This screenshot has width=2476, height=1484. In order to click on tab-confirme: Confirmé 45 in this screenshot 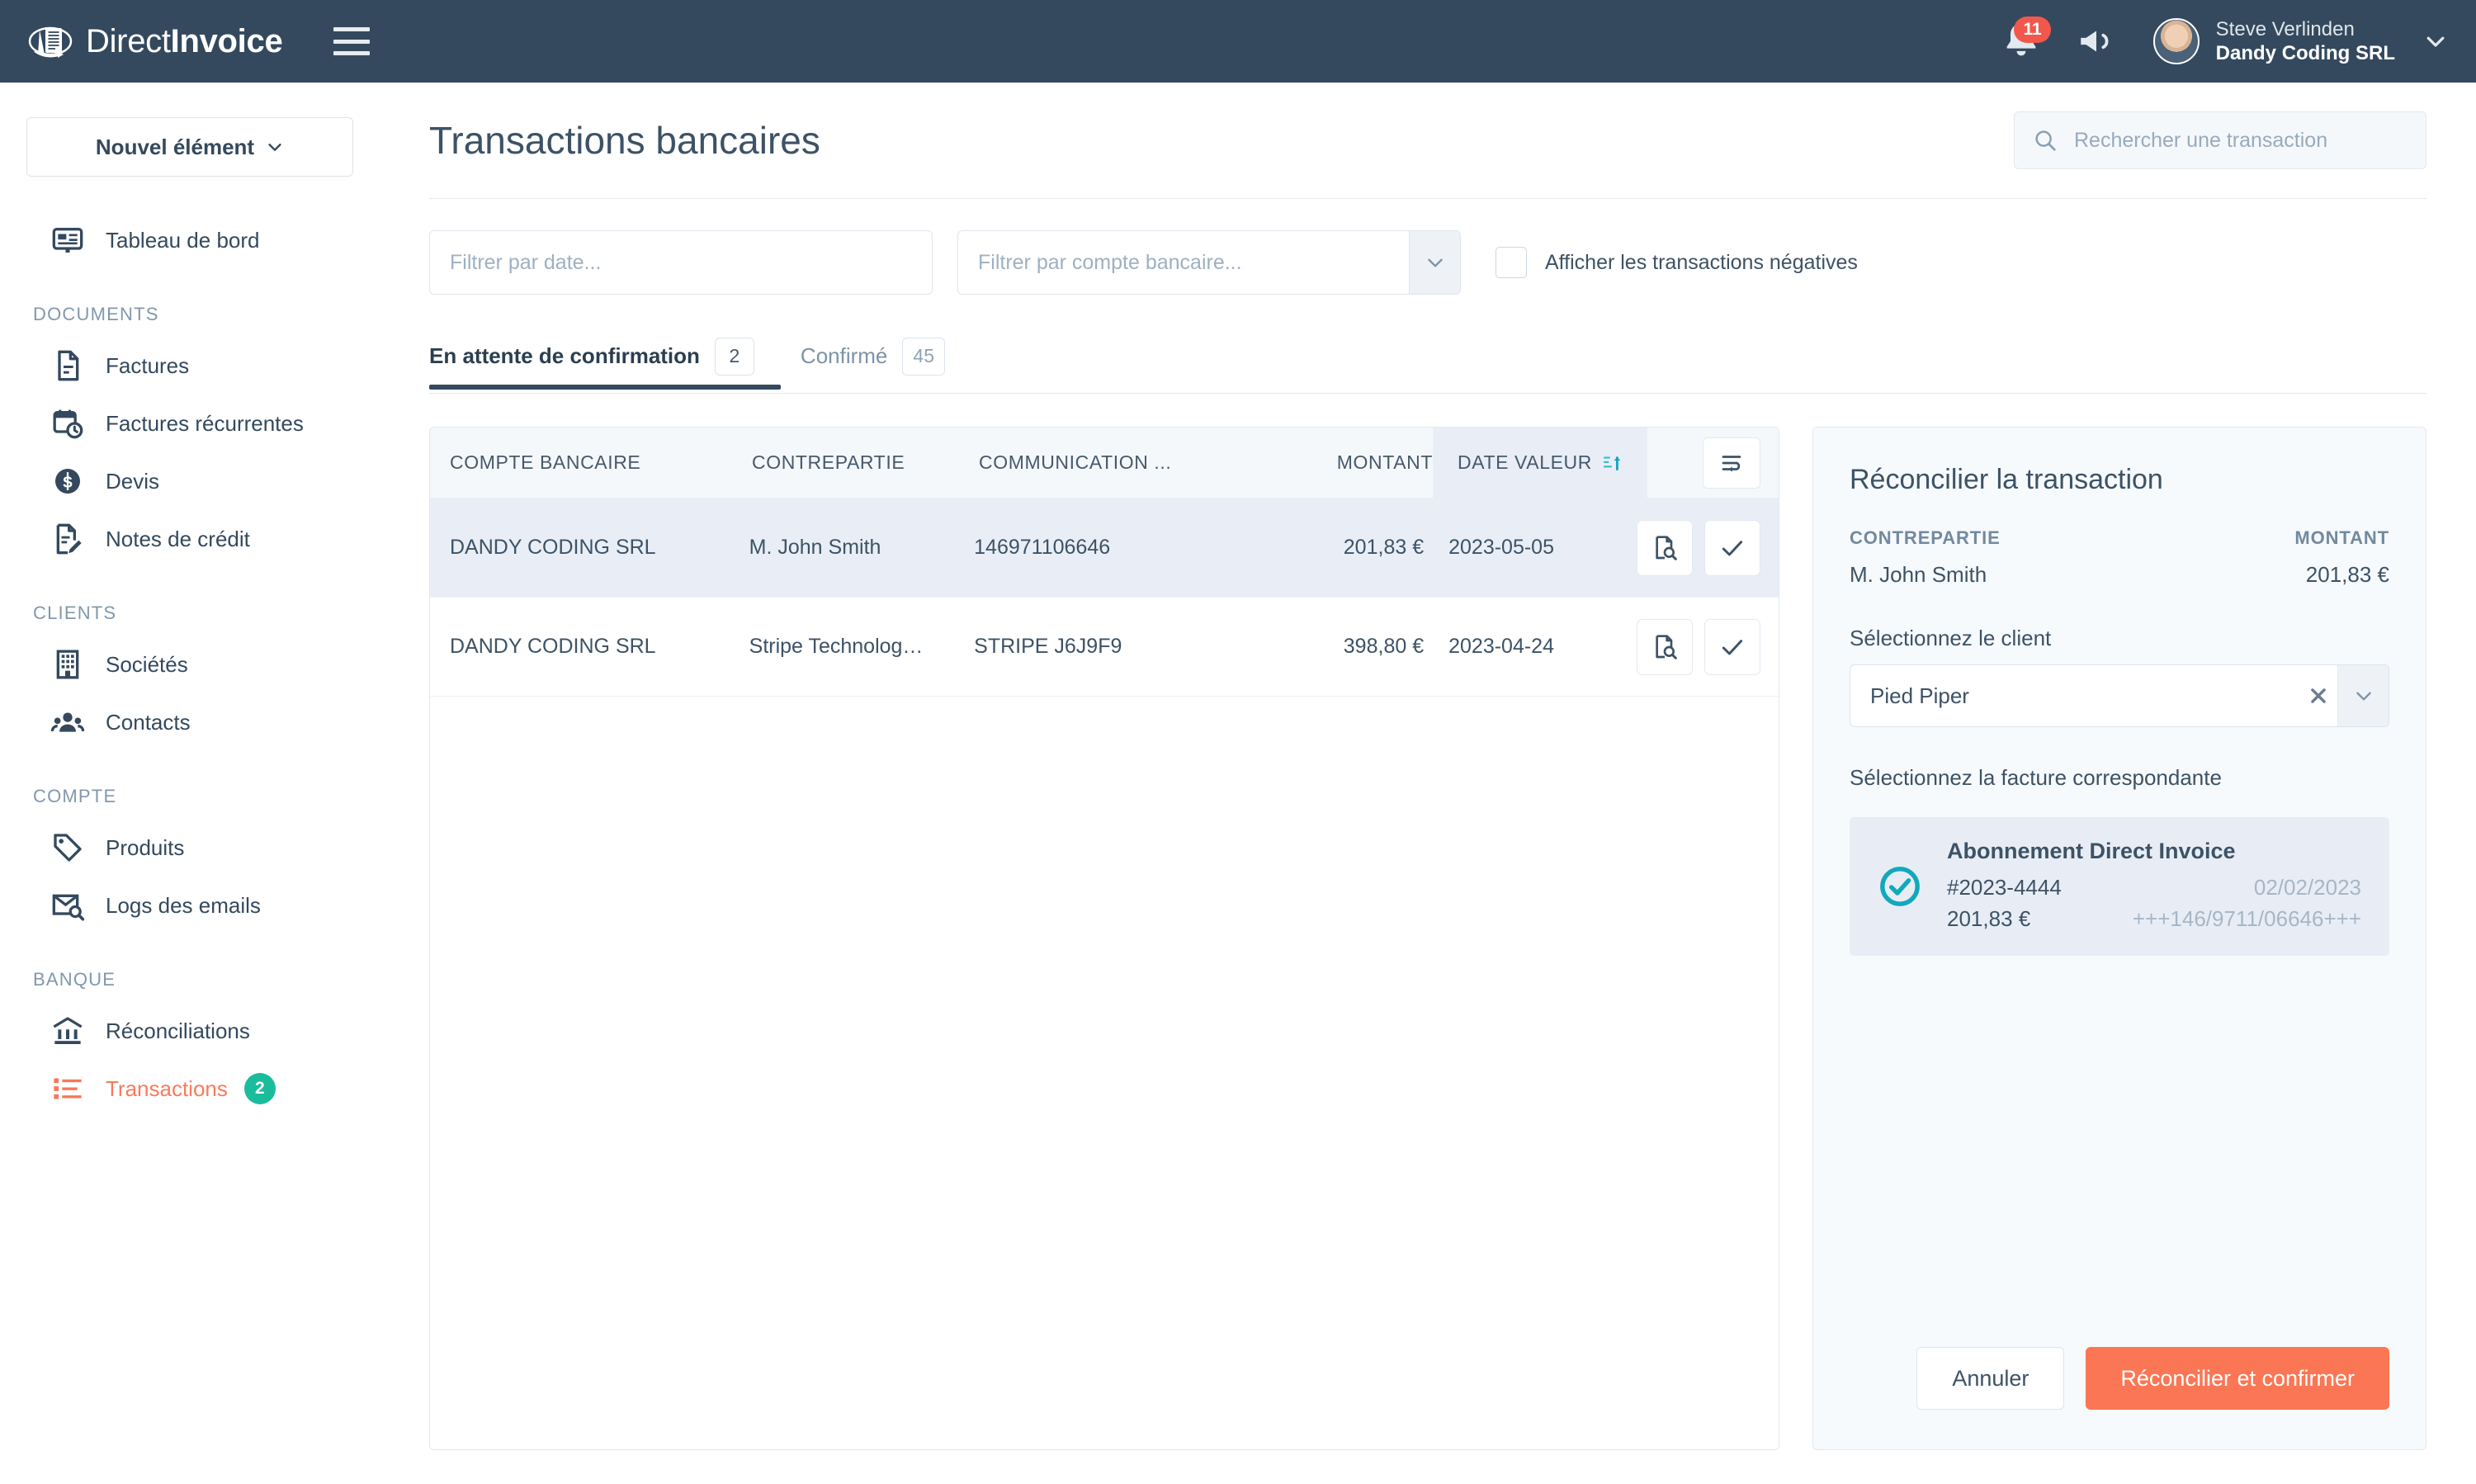, I will do `click(873, 363)`.